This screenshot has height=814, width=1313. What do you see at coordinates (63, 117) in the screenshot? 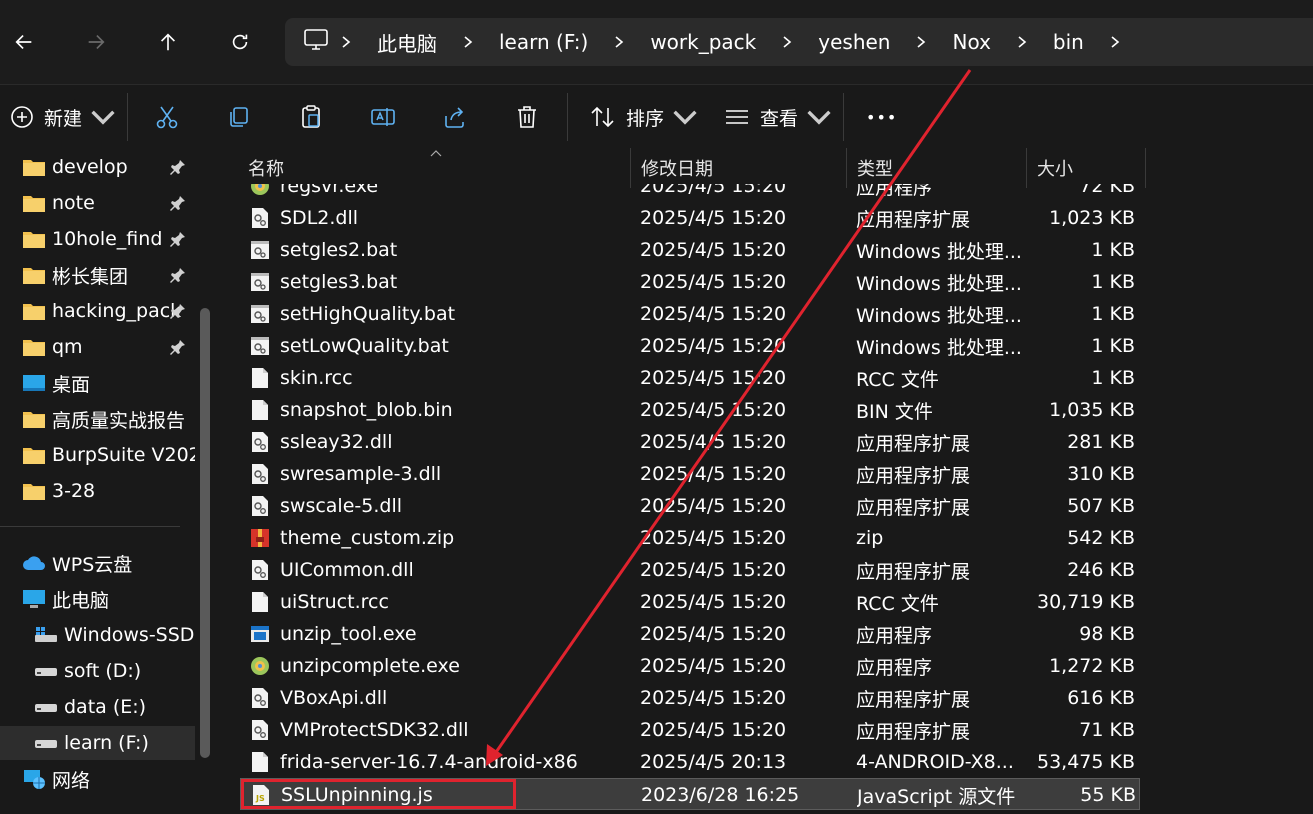
I see `new-button: 新建` at bounding box center [63, 117].